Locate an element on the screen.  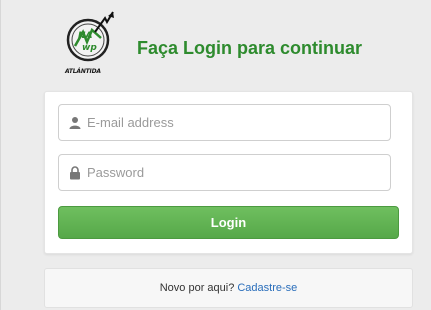
signup-link: Cadastre-se is located at coordinates (267, 288).